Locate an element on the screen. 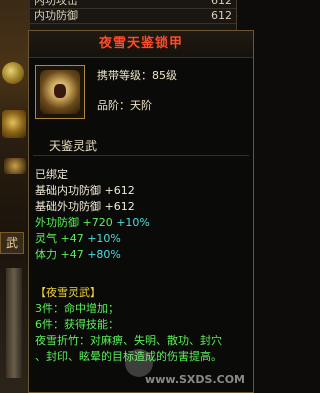  accessory-icon is located at coordinates (14, 124).